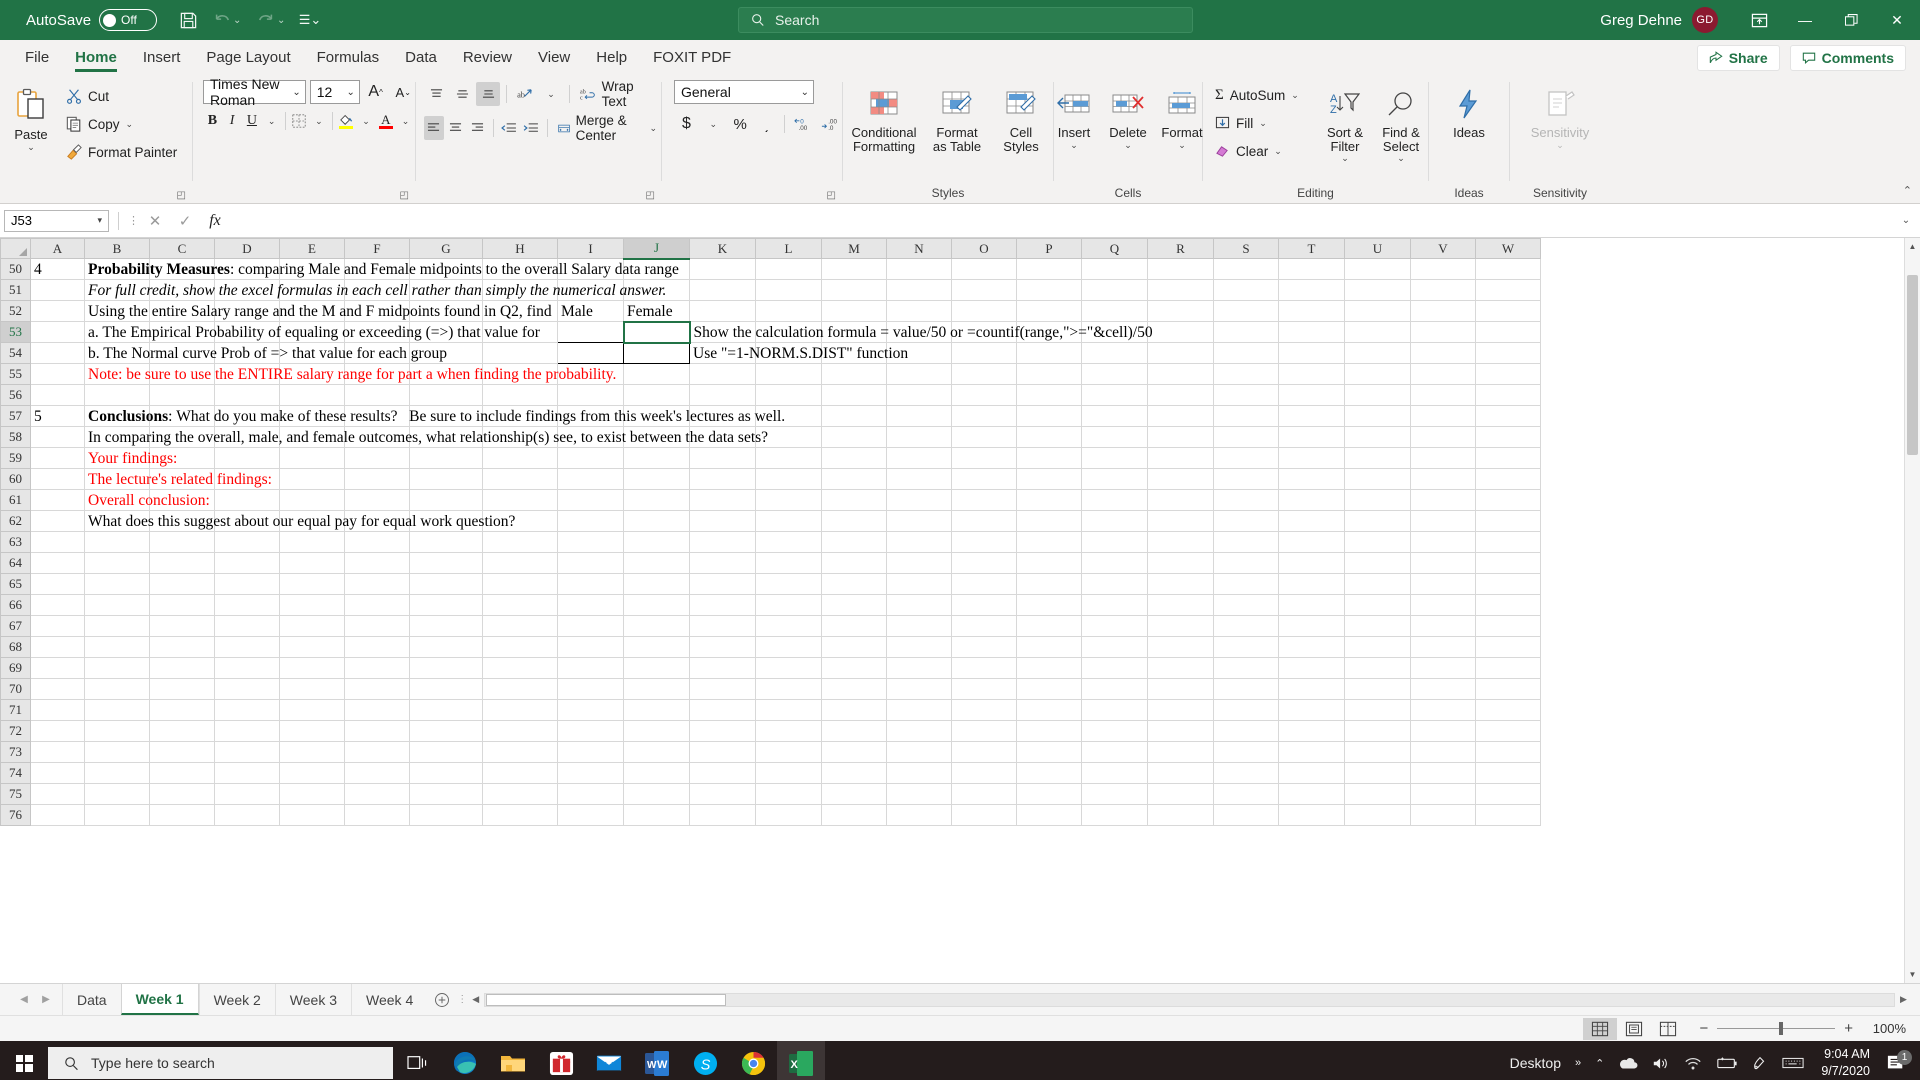 This screenshot has width=1920, height=1080. What do you see at coordinates (919, 689) in the screenshot?
I see `cell-N70` at bounding box center [919, 689].